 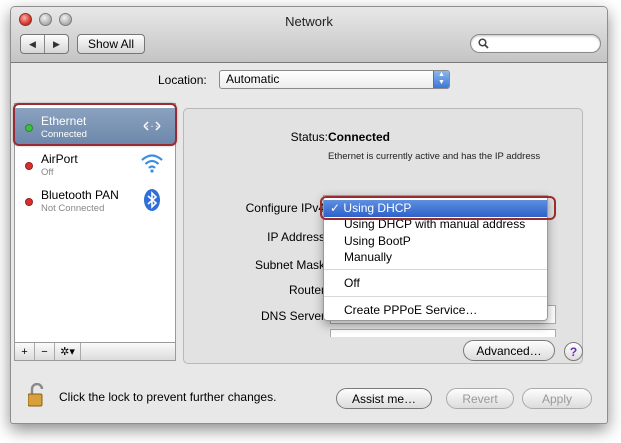 What do you see at coordinates (285, 208) in the screenshot?
I see `configure-ipv4-label: Configure IPv4` at bounding box center [285, 208].